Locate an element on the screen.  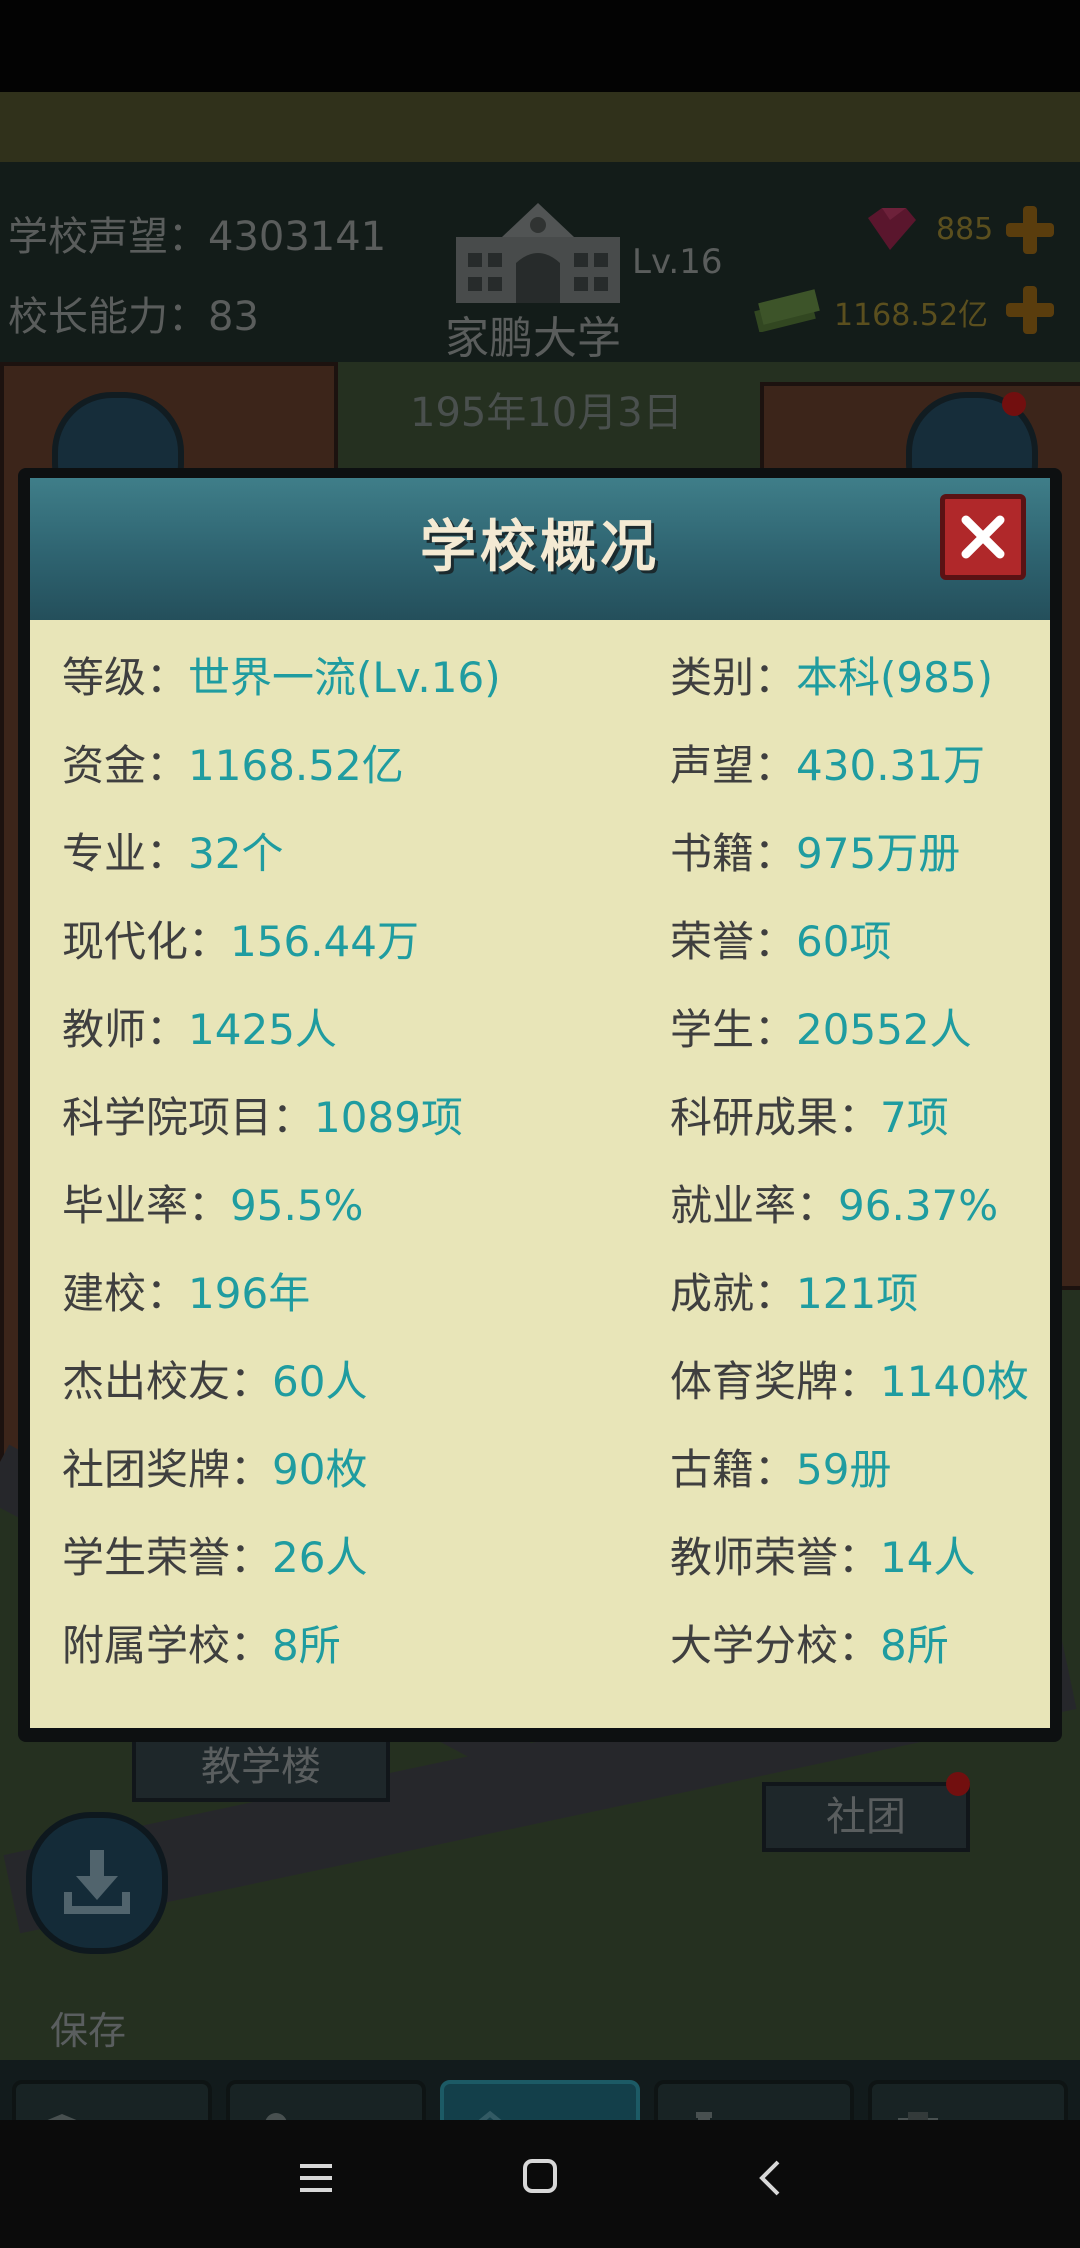
stat-label: 就业率 is located at coordinates (733, 1205).